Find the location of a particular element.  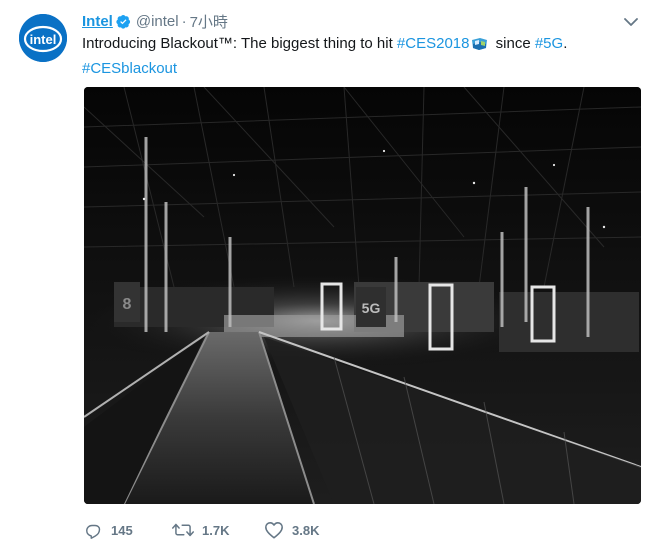

chevron-down-icon is located at coordinates (631, 22).